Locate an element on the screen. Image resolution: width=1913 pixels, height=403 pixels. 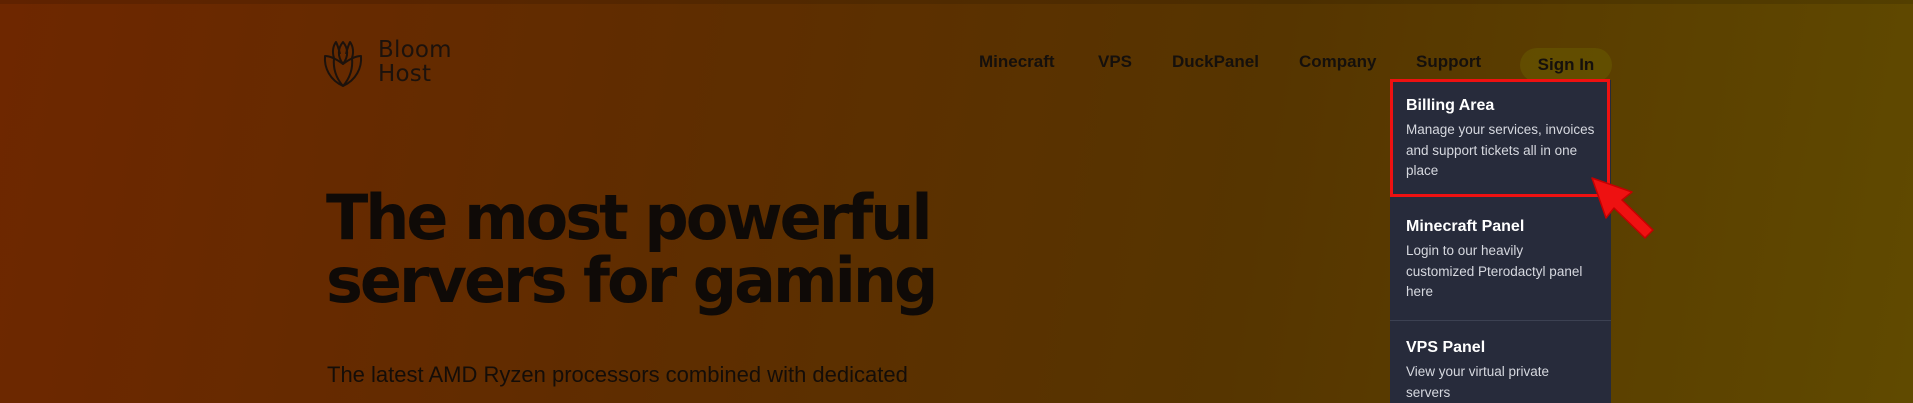
dropdown-item-title: Minecraft Panel is located at coordinates (1465, 226).